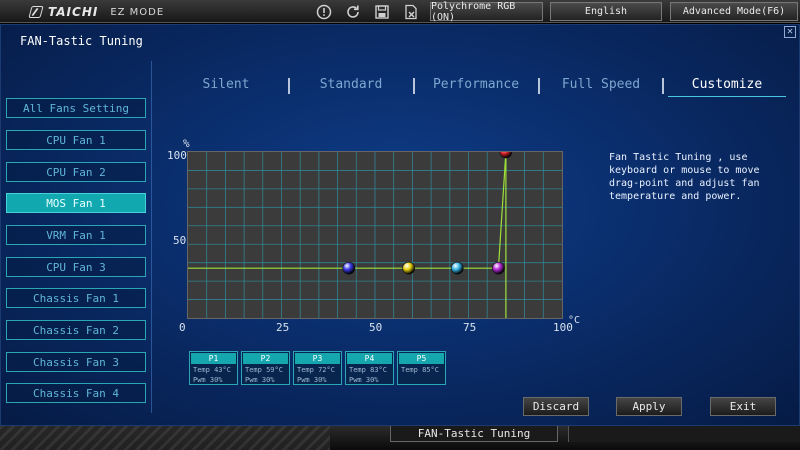 The image size is (800, 450). Describe the element at coordinates (180, 240) in the screenshot. I see `y-tick-label: 50` at that location.